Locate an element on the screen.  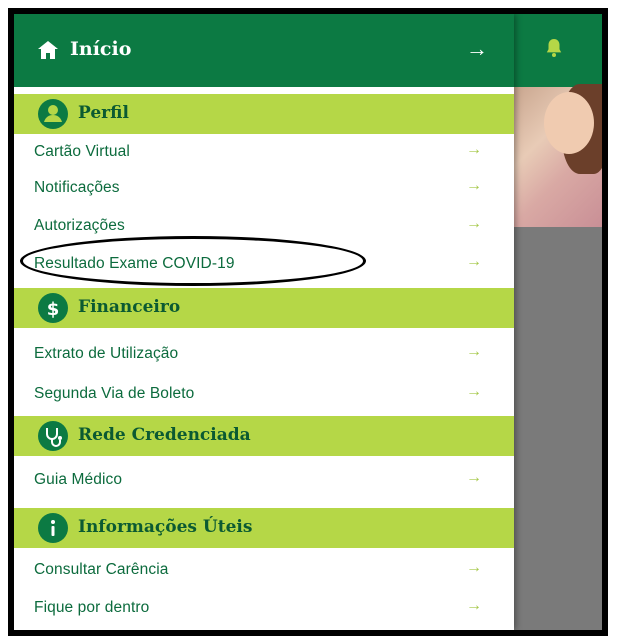
section-header-rede-credenciada: Rede Credenciada is located at coordinates (264, 436).